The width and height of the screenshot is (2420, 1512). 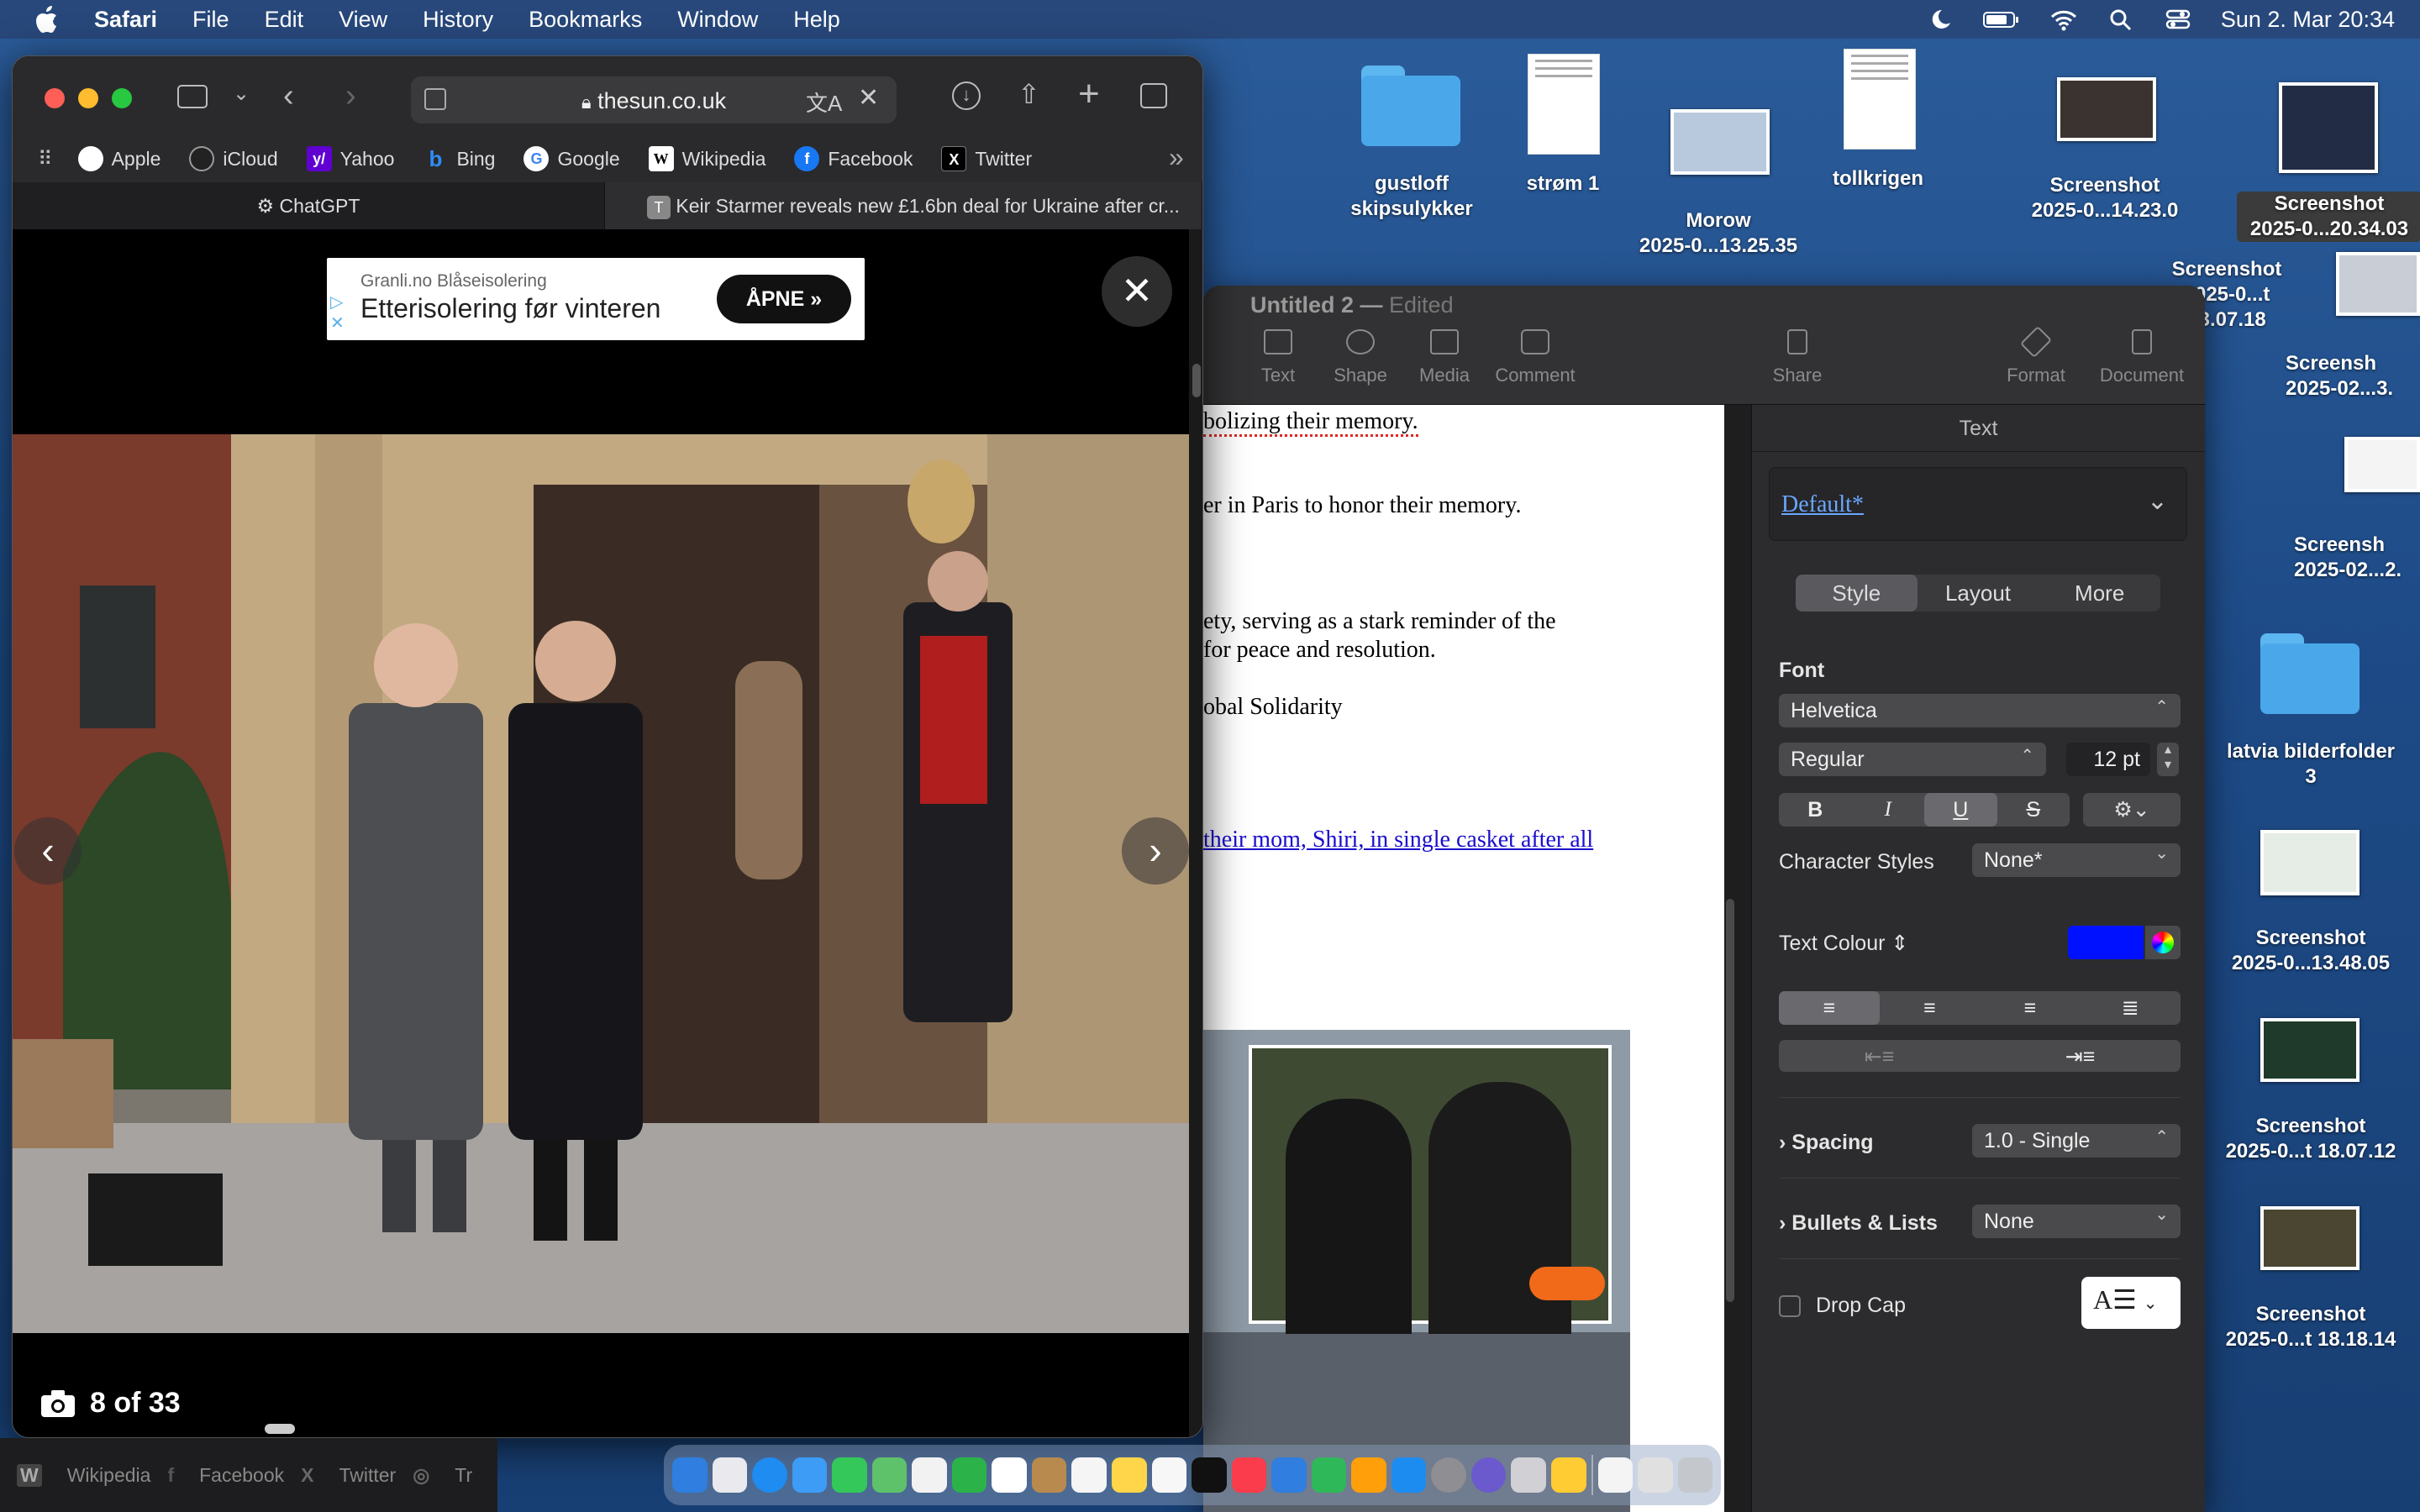 What do you see at coordinates (1879, 1056) in the screenshot?
I see `decrease-indent-icon: ⇤≡` at bounding box center [1879, 1056].